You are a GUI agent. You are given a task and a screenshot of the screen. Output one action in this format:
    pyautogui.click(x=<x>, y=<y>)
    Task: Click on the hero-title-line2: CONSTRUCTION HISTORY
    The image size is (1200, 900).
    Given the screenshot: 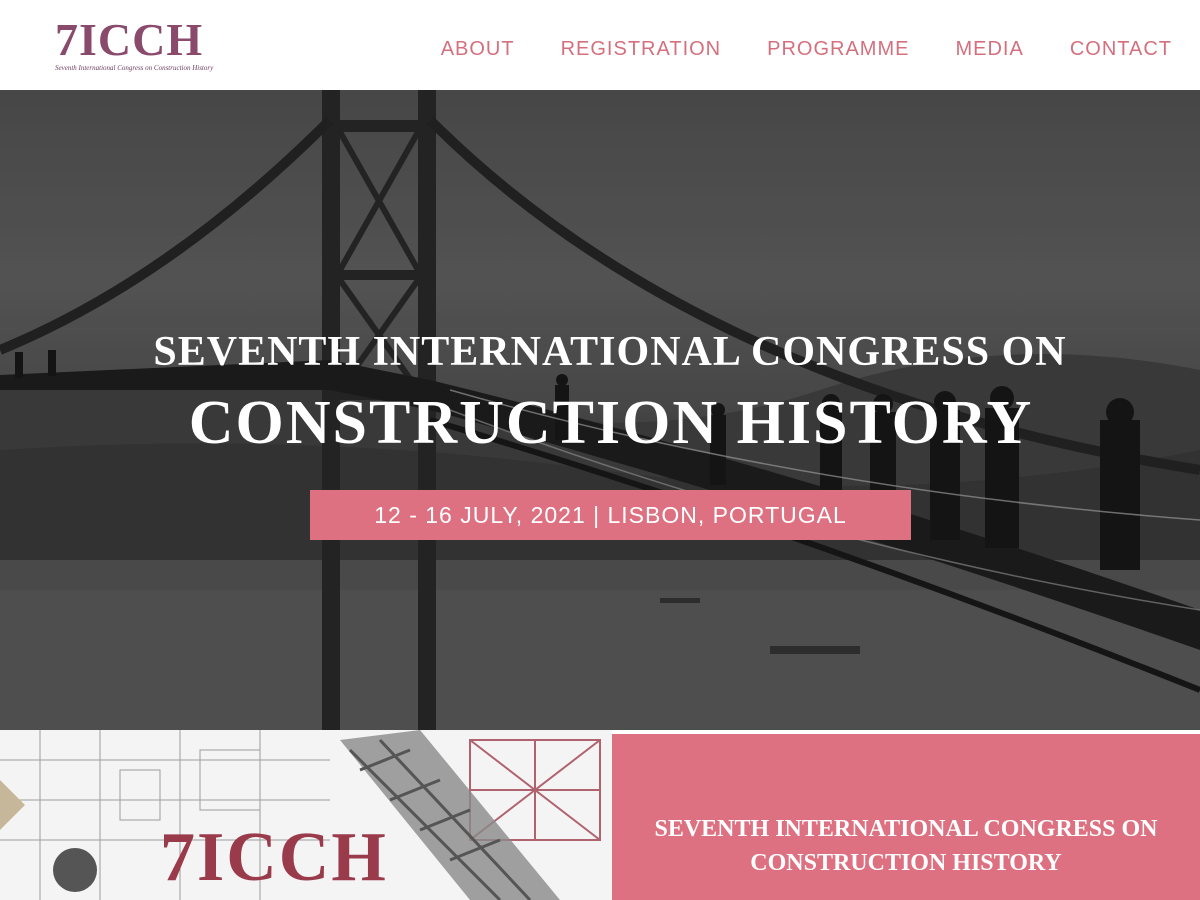 What is the action you would take?
    pyautogui.click(x=611, y=423)
    